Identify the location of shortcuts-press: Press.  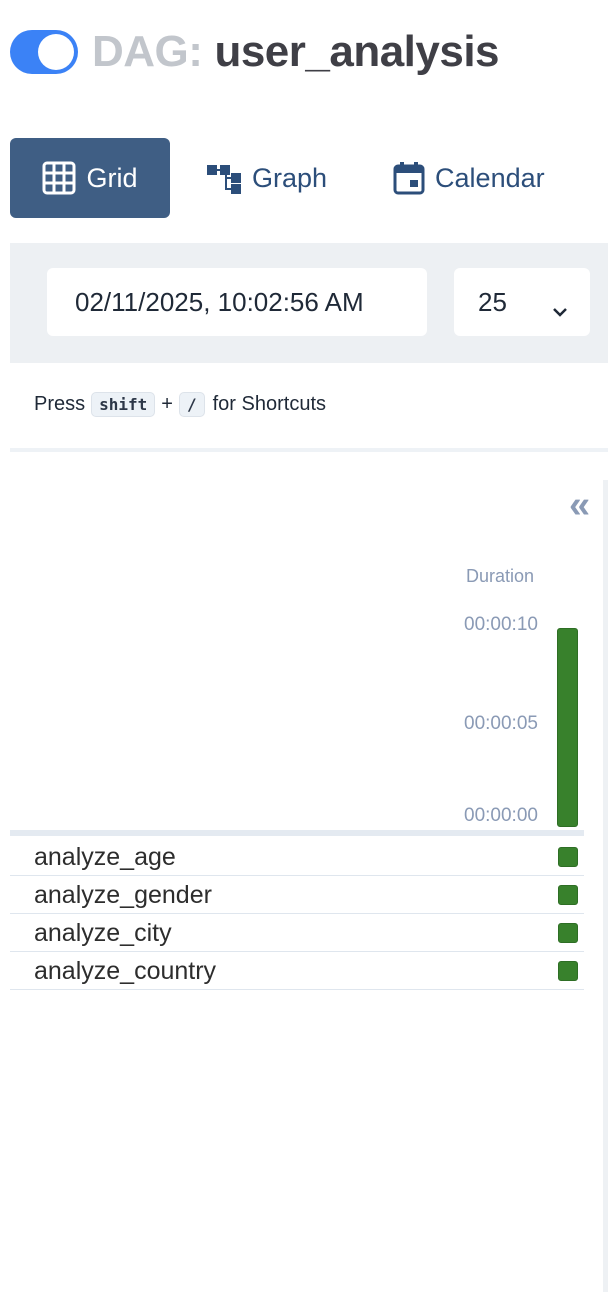
(60, 404).